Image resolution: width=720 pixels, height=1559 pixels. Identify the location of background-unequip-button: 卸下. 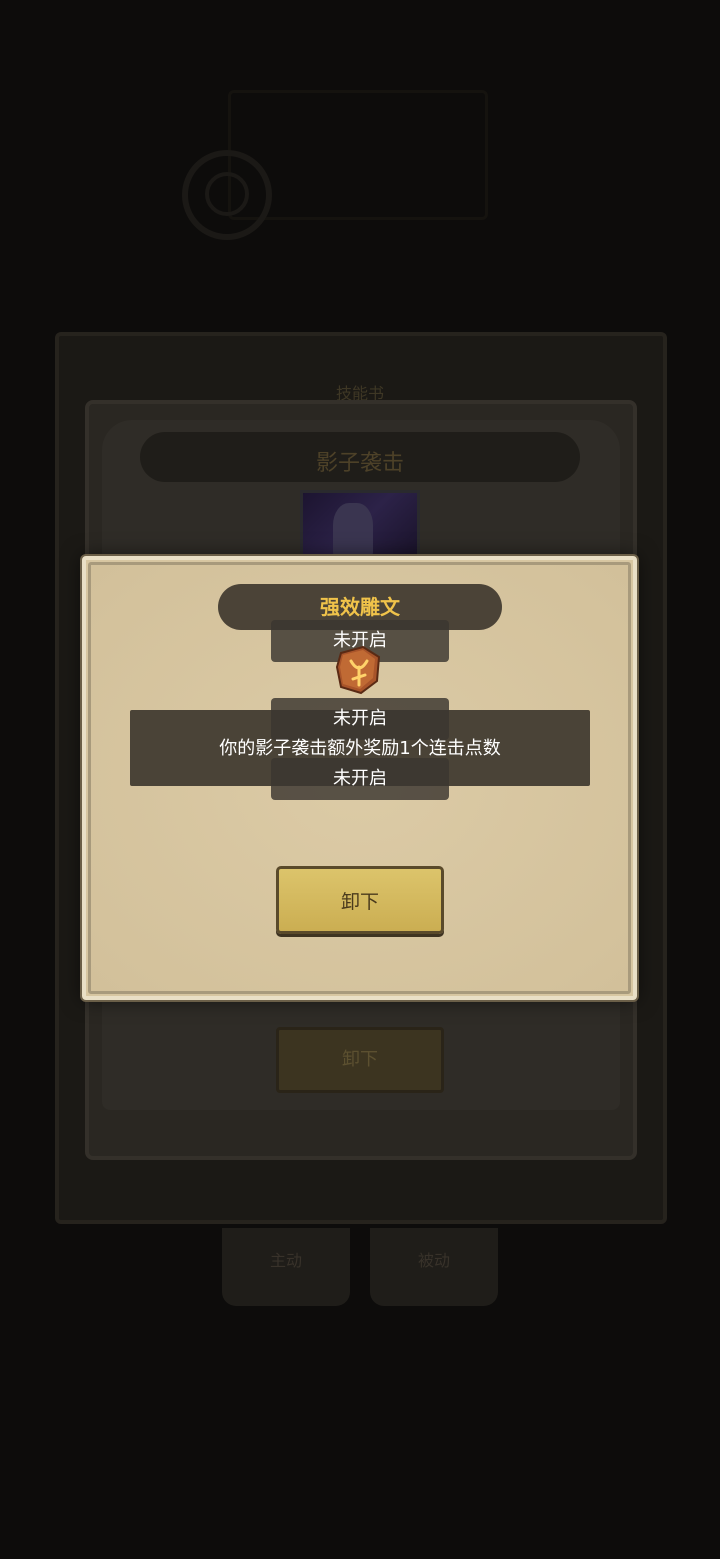
(360, 1060).